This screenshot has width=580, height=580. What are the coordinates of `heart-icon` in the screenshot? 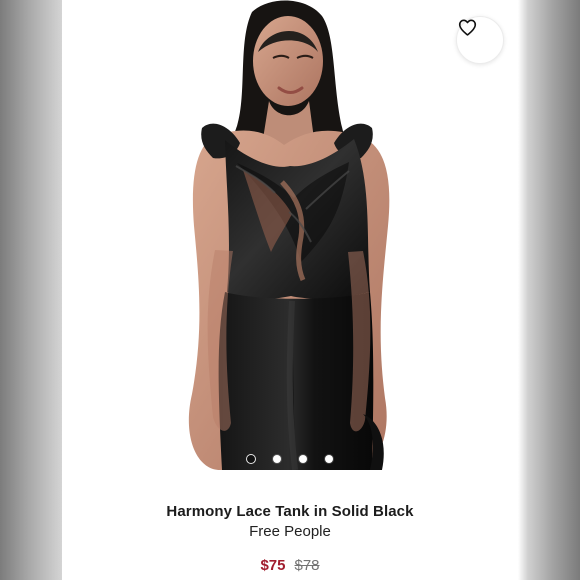 It's located at (467, 27).